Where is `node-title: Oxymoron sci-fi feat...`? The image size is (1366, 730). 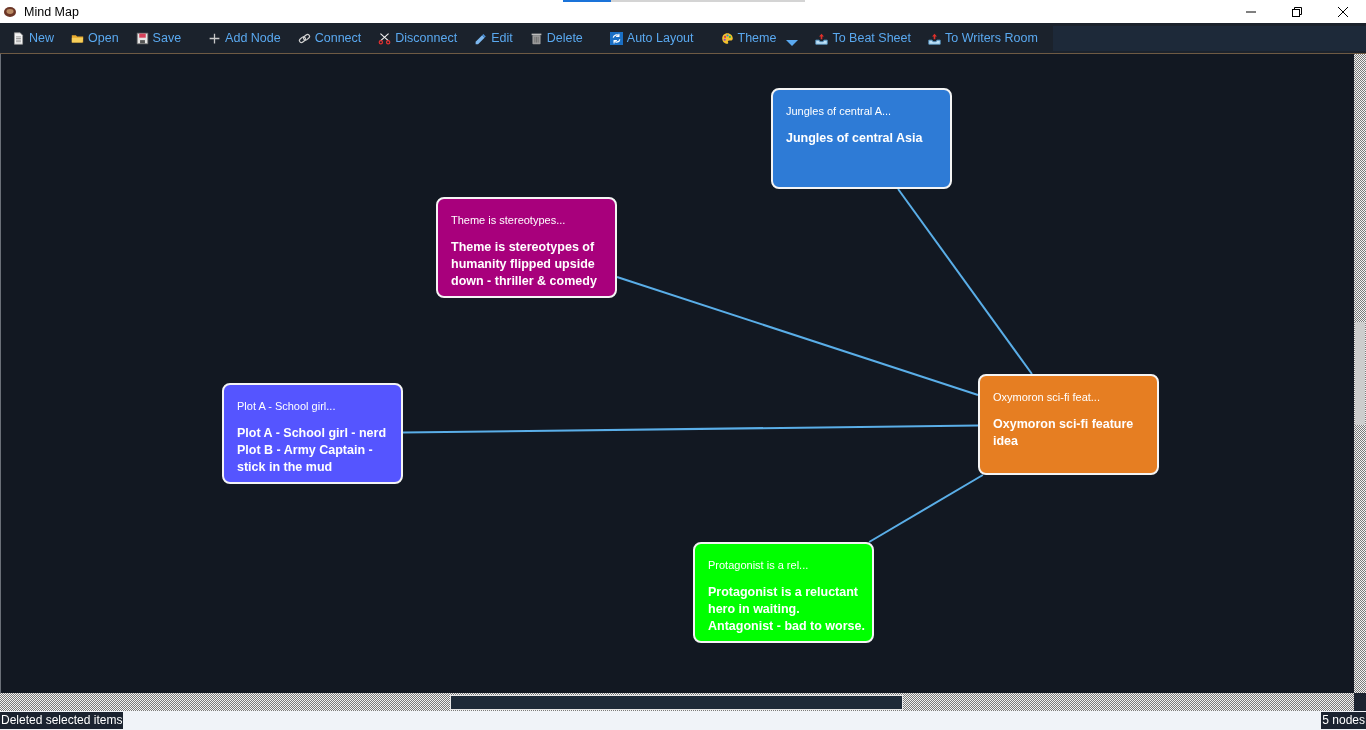
node-title: Oxymoron sci-fi feat... is located at coordinates (1046, 397).